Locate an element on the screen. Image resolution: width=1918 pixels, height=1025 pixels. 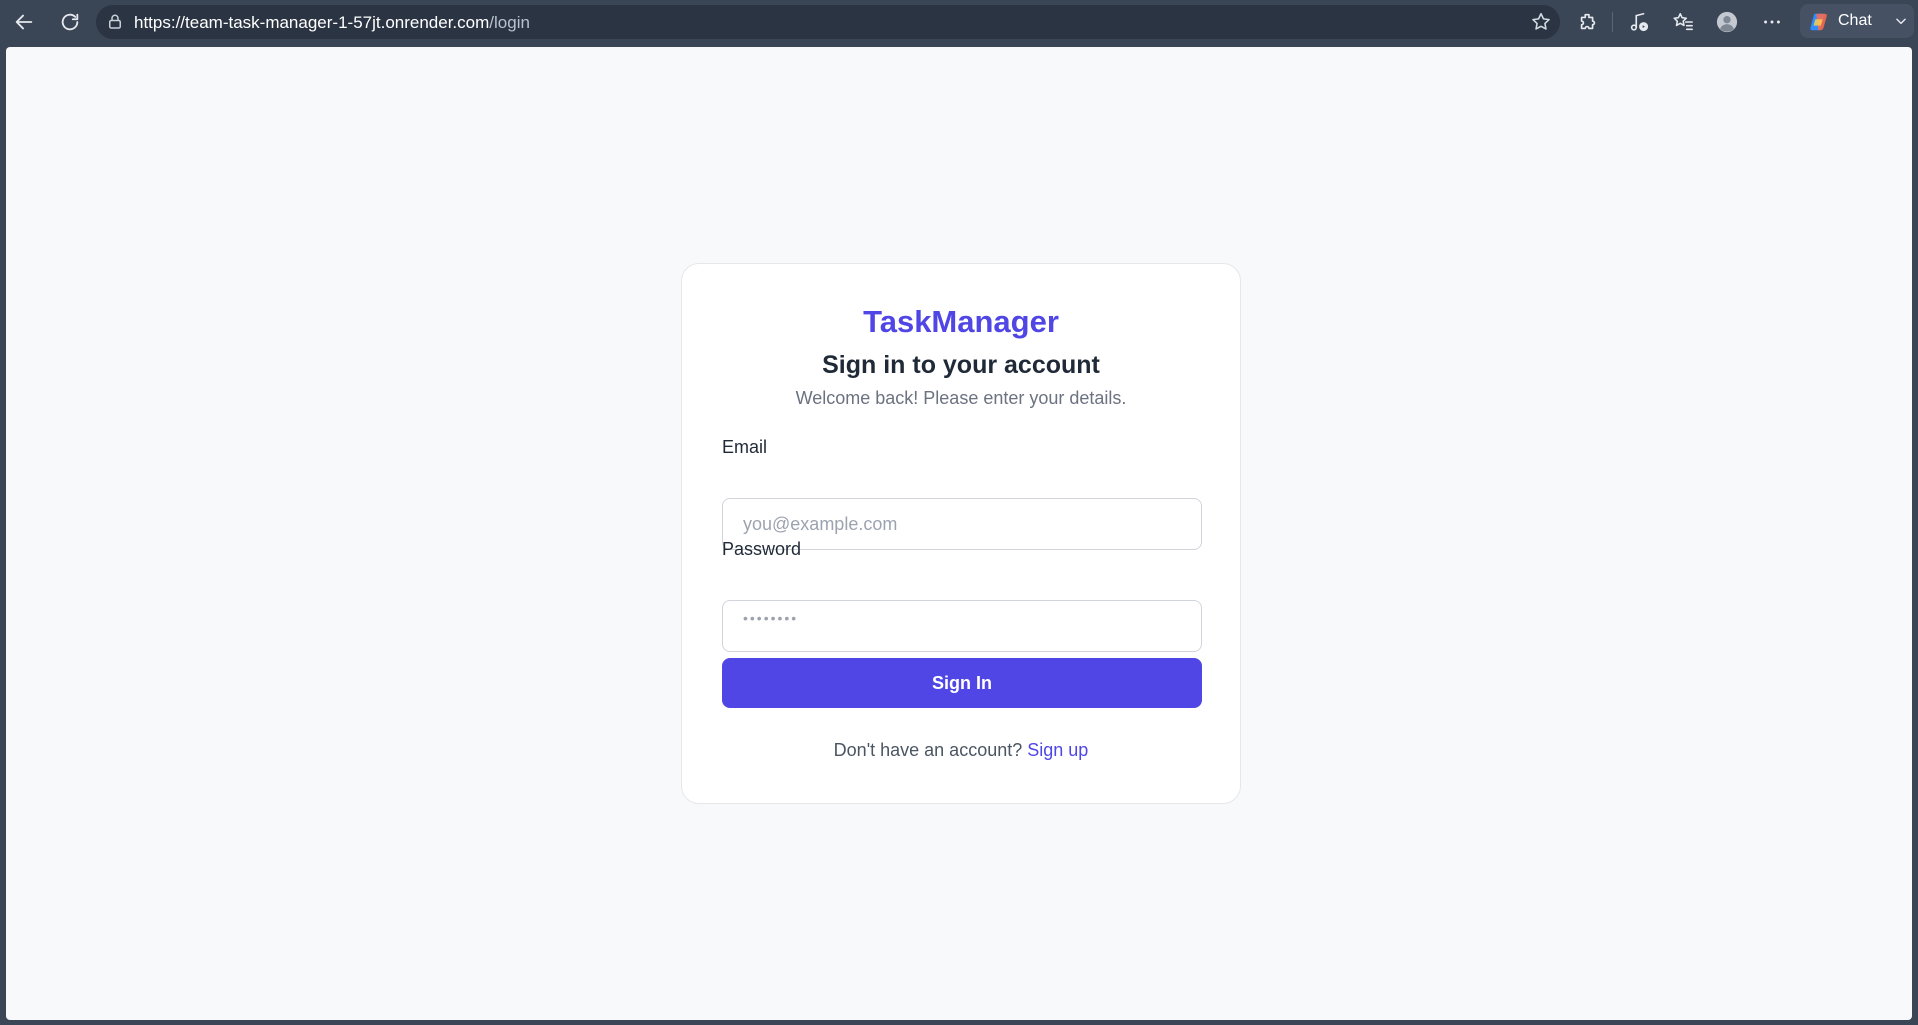
copilot-icon is located at coordinates (1818, 22).